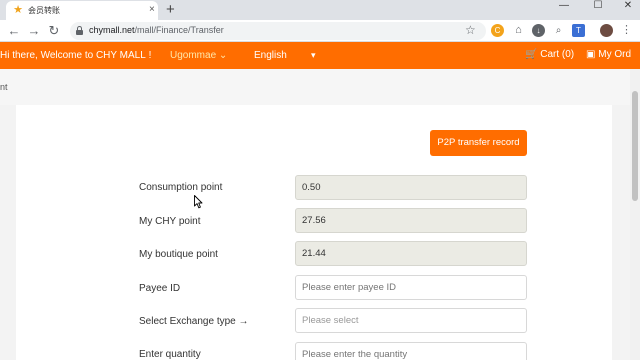 The height and width of the screenshot is (360, 640). I want to click on maximize-button: ☐, so click(598, 7).